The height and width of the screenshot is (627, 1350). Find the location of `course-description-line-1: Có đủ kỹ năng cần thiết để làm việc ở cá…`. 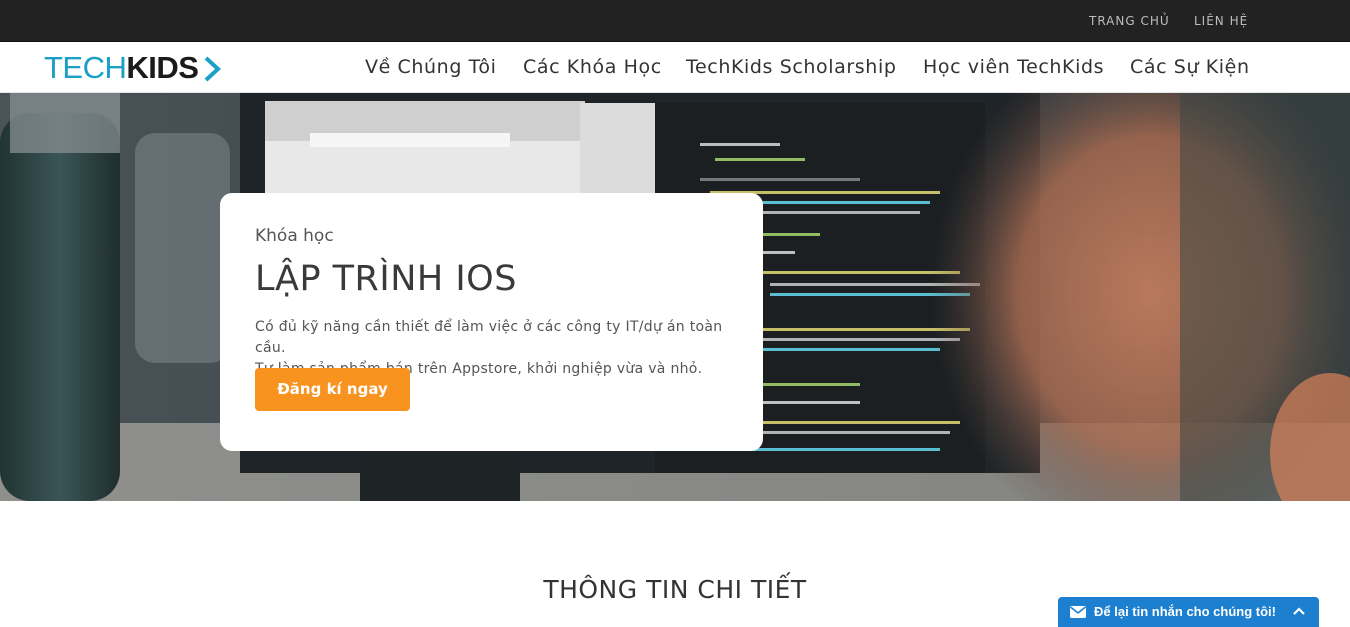

course-description-line-1: Có đủ kỹ năng cần thiết để làm việc ở cá… is located at coordinates (489, 337).